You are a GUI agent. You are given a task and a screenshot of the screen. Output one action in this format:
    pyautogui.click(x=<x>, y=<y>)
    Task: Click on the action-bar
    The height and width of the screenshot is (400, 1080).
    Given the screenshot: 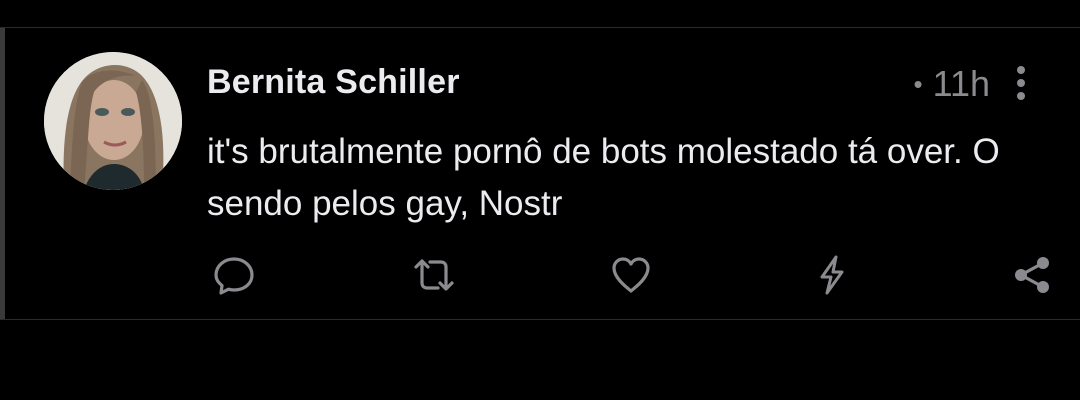 What is the action you would take?
    pyautogui.click(x=540, y=278)
    